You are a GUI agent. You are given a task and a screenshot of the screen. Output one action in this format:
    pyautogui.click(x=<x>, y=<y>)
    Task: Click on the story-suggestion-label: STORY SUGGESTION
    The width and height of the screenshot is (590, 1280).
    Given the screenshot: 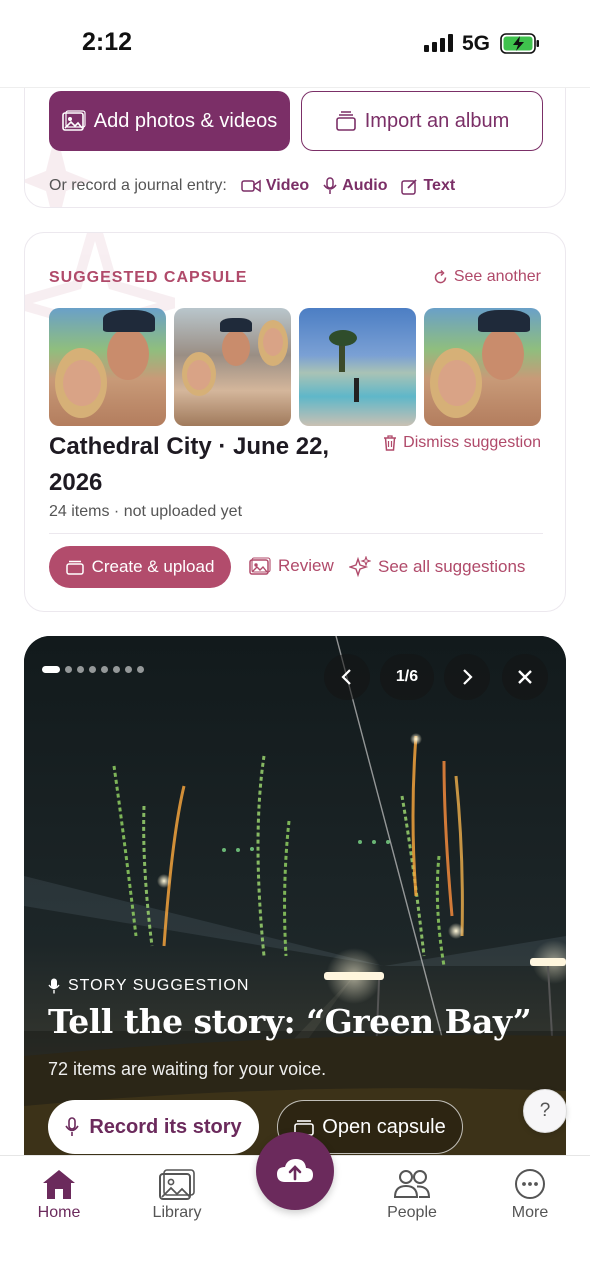 What is the action you would take?
    pyautogui.click(x=148, y=986)
    